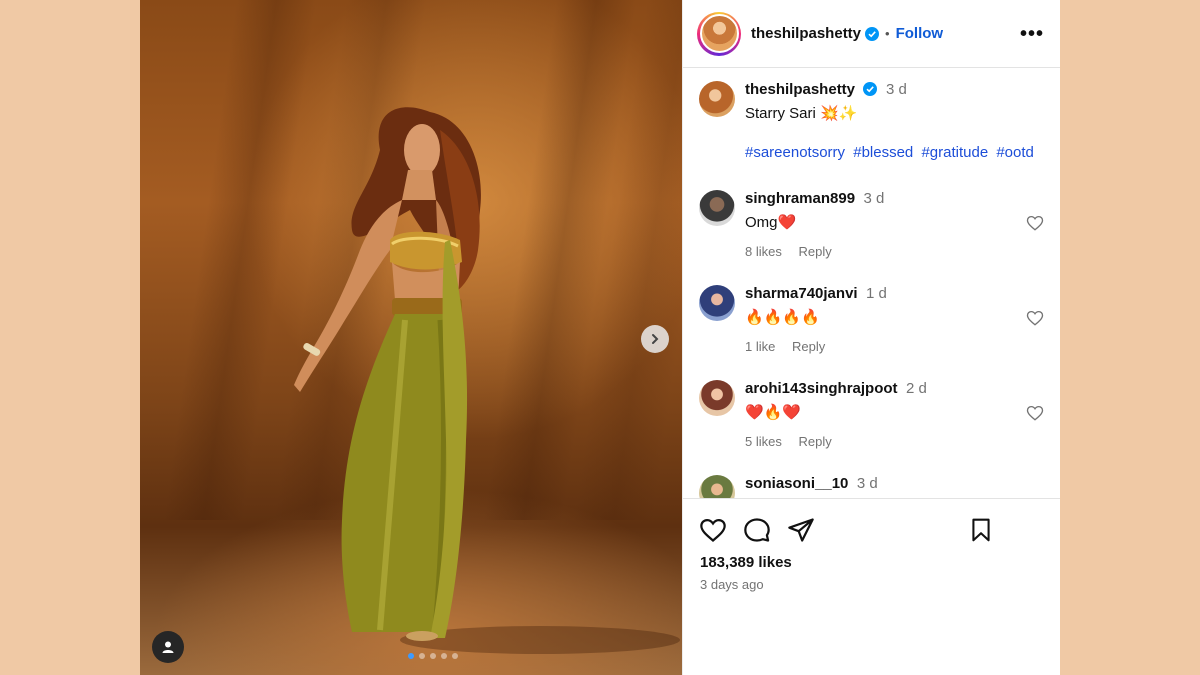  Describe the element at coordinates (800, 89) in the screenshot. I see `caption-username: theshilpashetty` at that location.